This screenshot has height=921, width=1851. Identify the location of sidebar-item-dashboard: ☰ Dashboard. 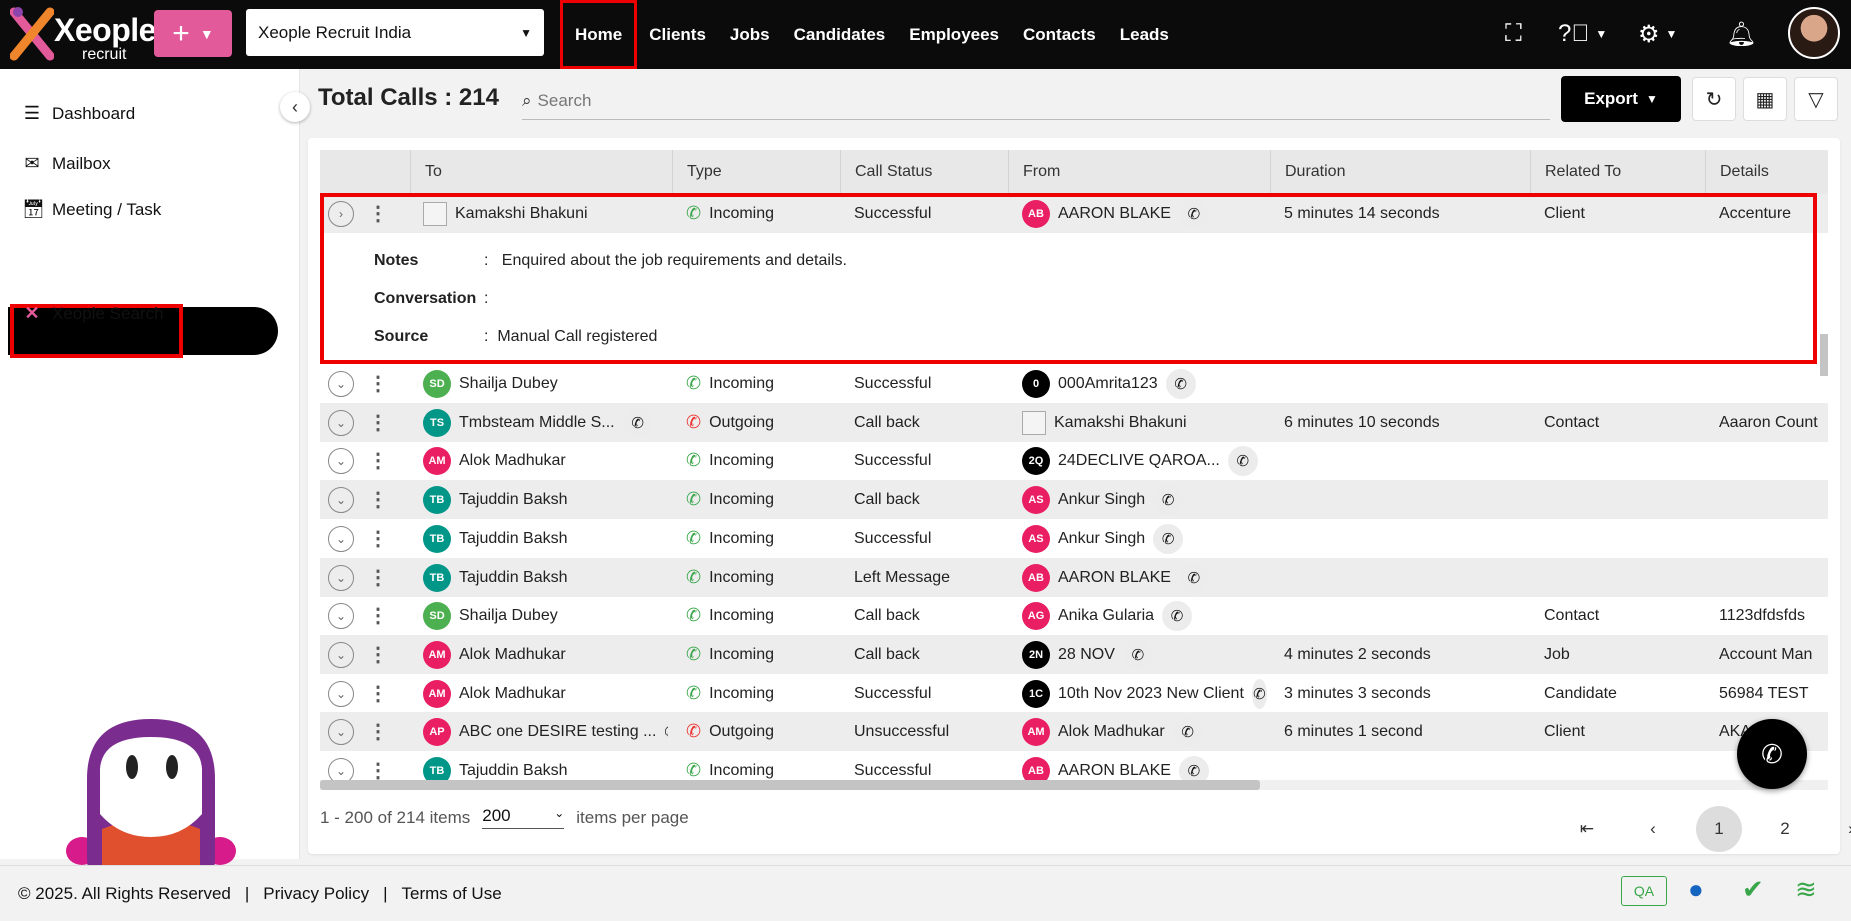
(78, 113).